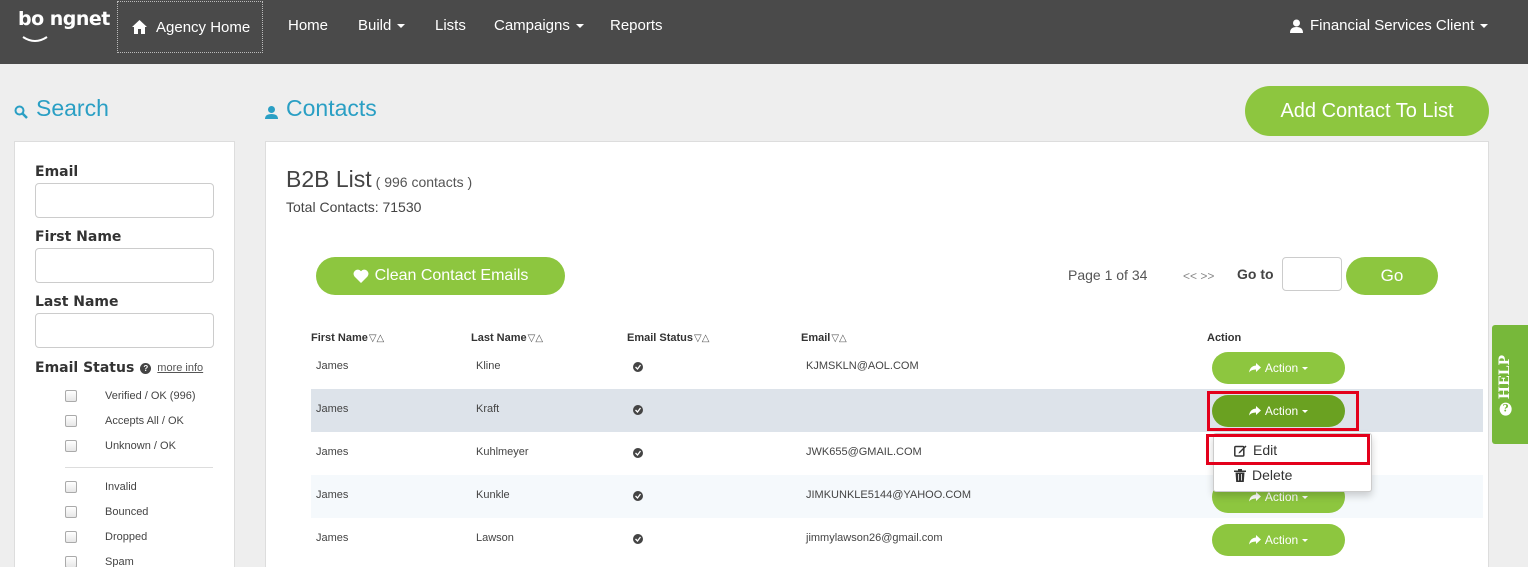 This screenshot has height=567, width=1528. Describe the element at coordinates (120, 446) in the screenshot. I see `status-filter-unknown: Unknown / OK` at that location.